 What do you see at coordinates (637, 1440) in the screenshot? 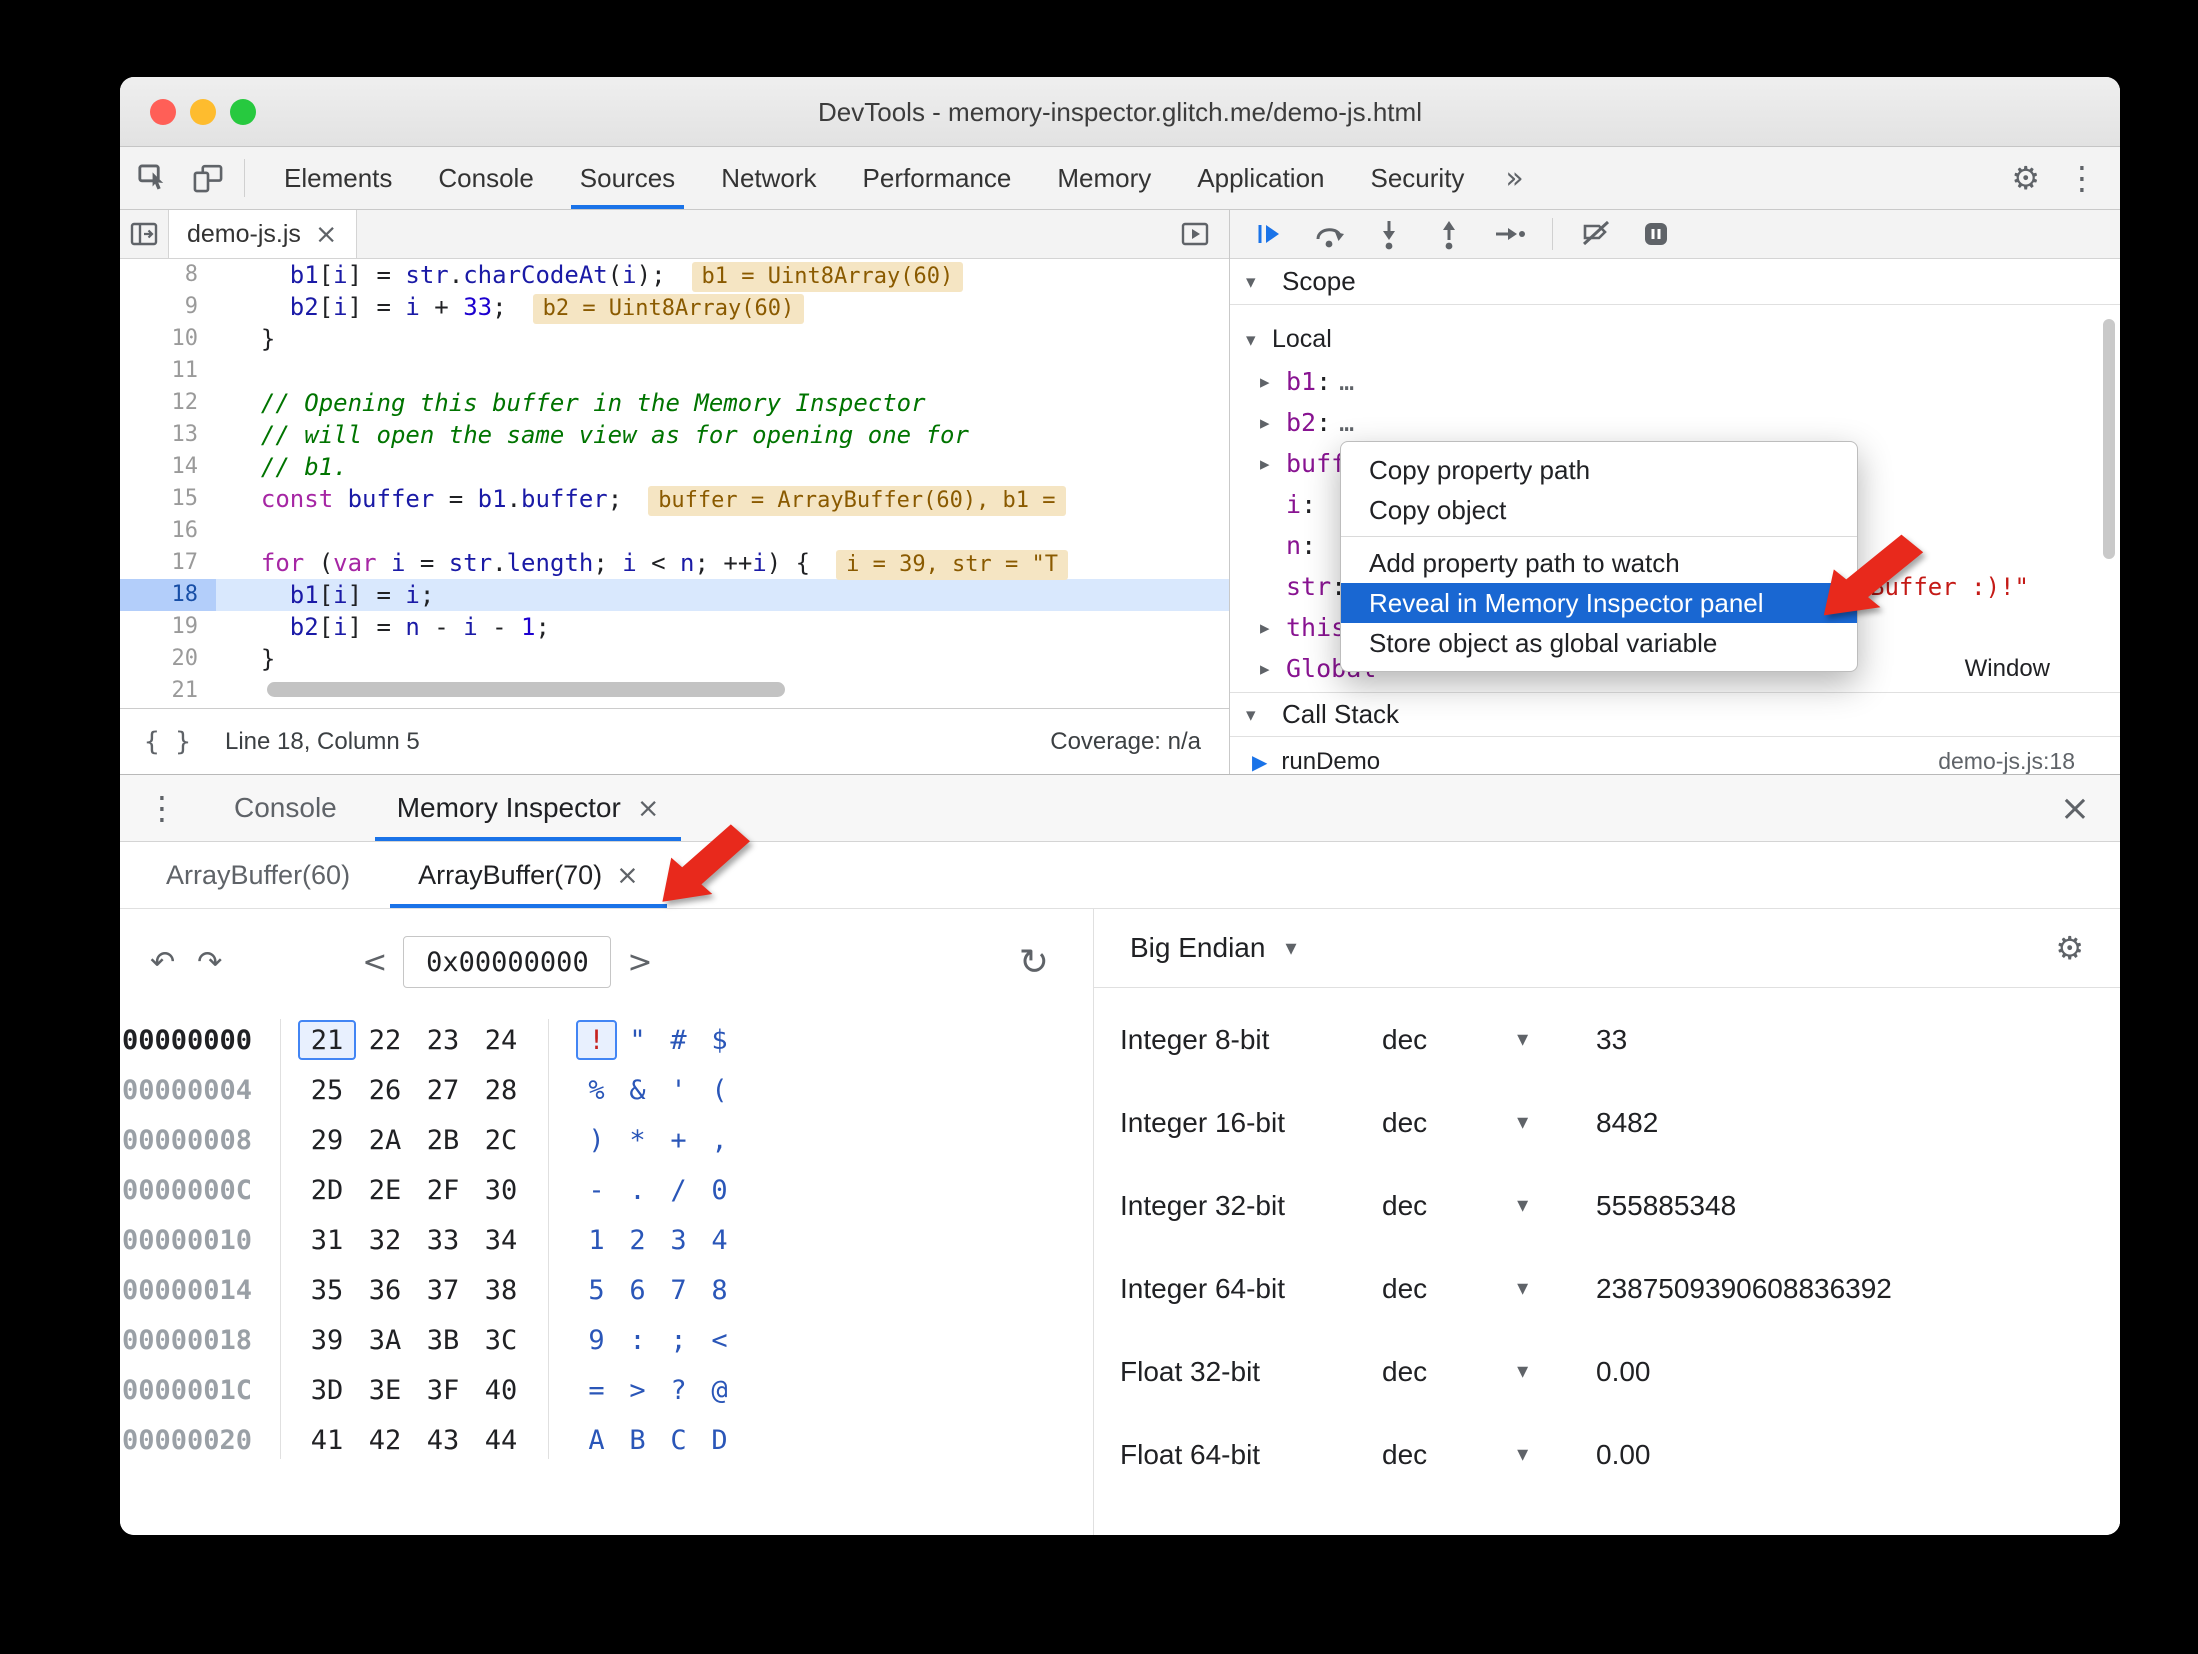
I see `memory-ascii-char: B` at bounding box center [637, 1440].